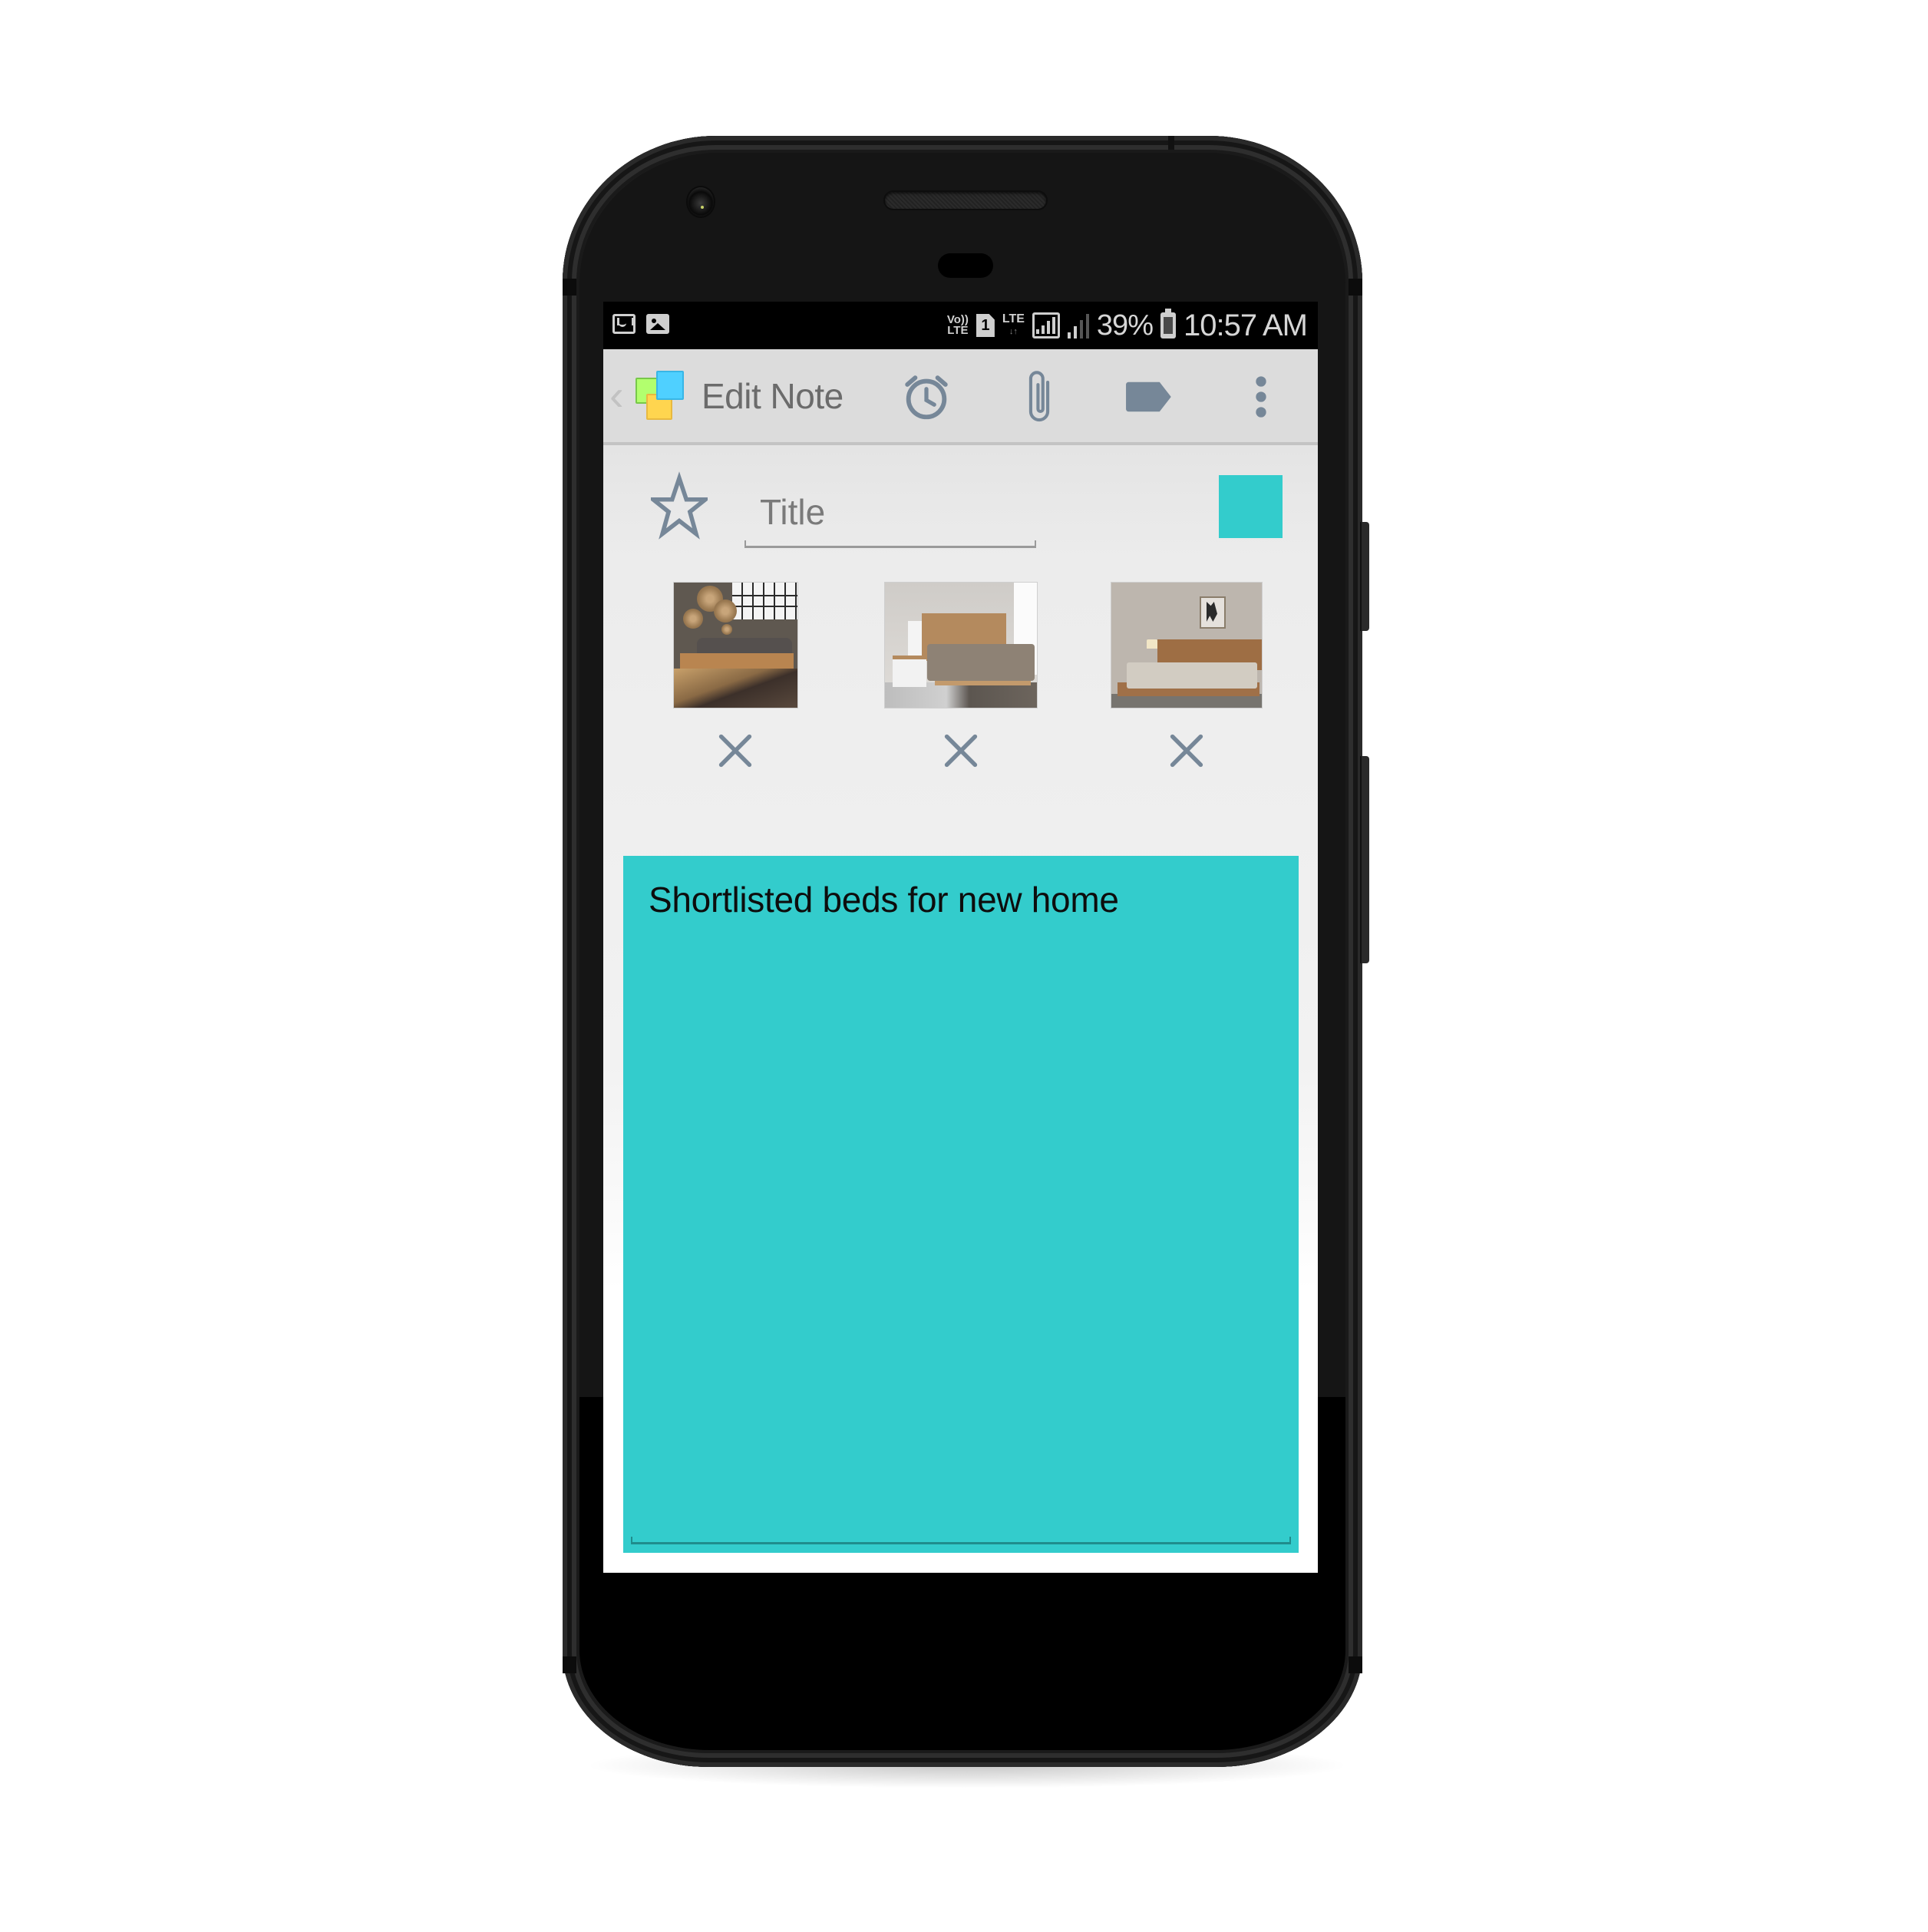 The height and width of the screenshot is (1932, 1928). I want to click on toolbar-title: Edit Note, so click(773, 396).